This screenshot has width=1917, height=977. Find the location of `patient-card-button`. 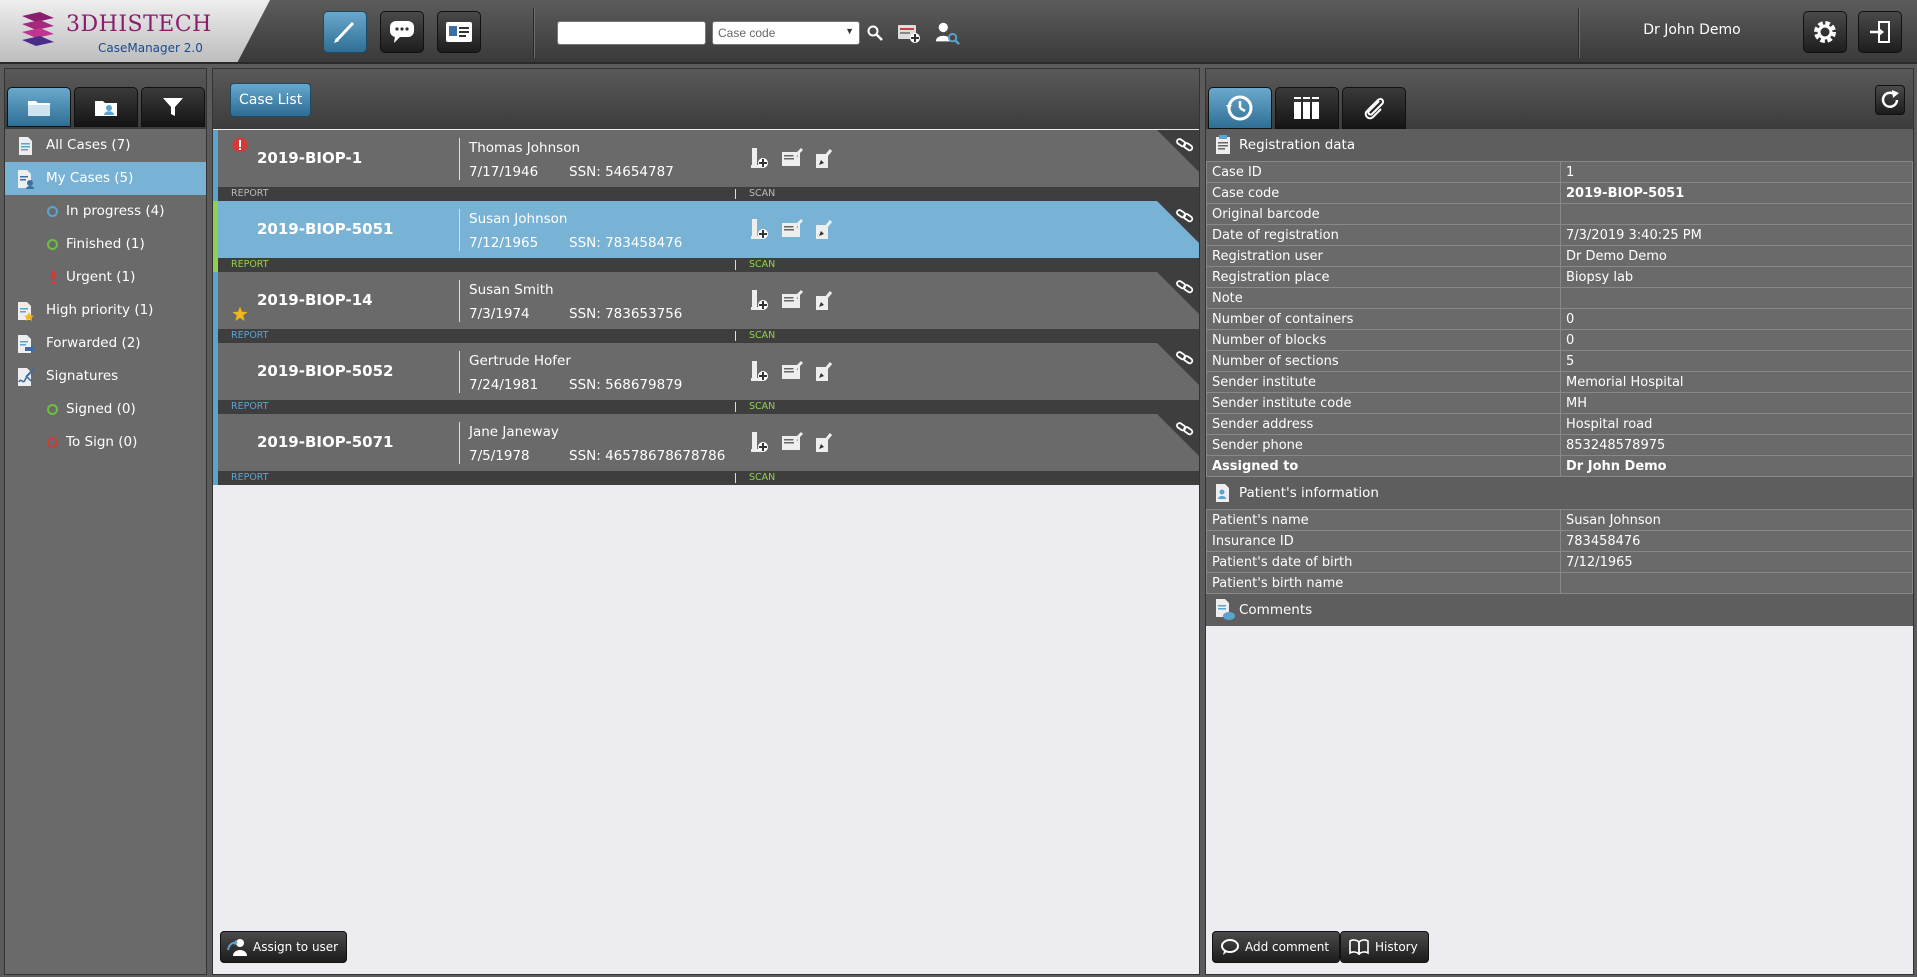

patient-card-button is located at coordinates (459, 32).